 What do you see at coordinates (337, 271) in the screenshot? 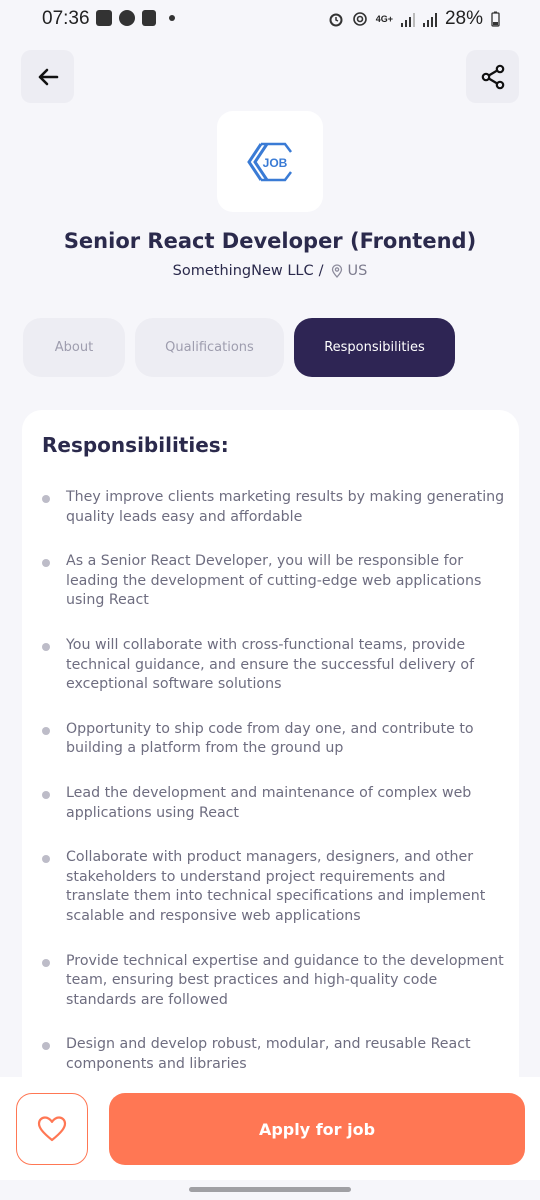
I see `location-pin-icon` at bounding box center [337, 271].